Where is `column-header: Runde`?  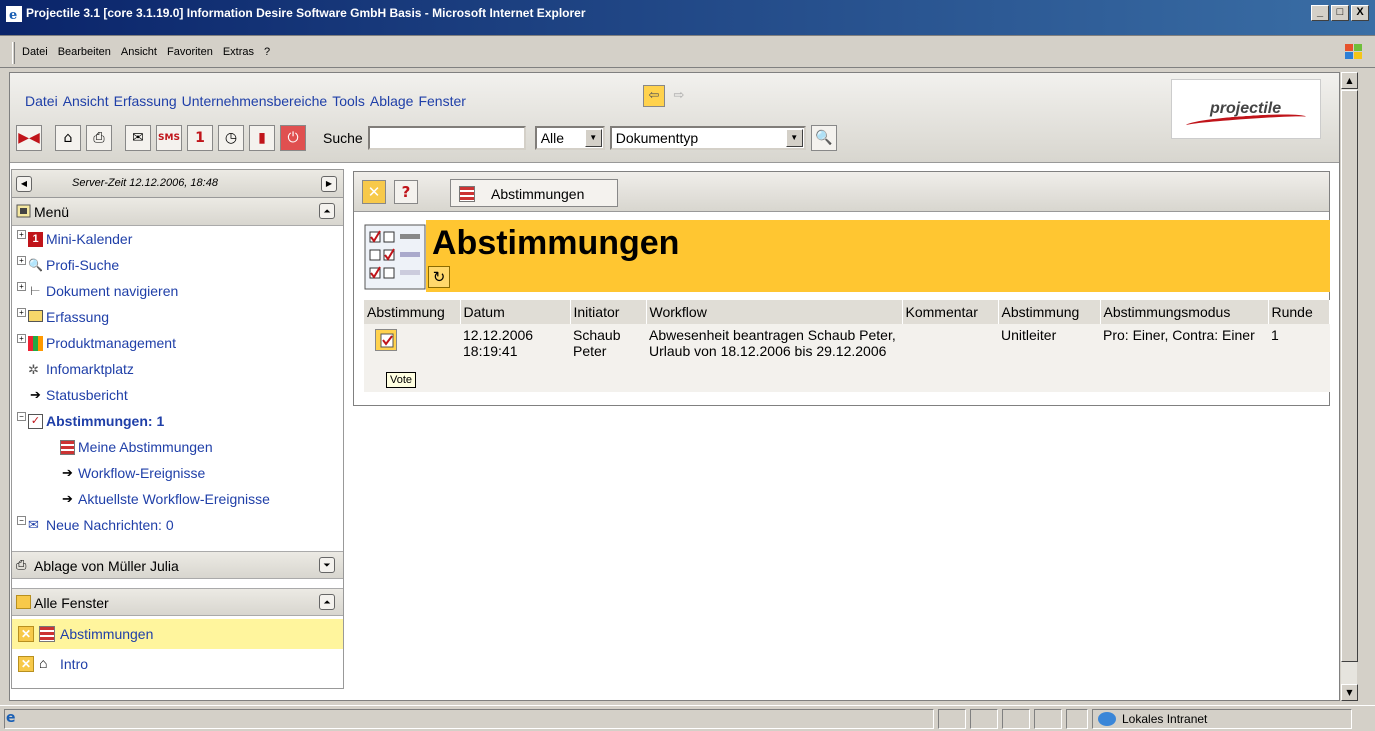 column-header: Runde is located at coordinates (1299, 312).